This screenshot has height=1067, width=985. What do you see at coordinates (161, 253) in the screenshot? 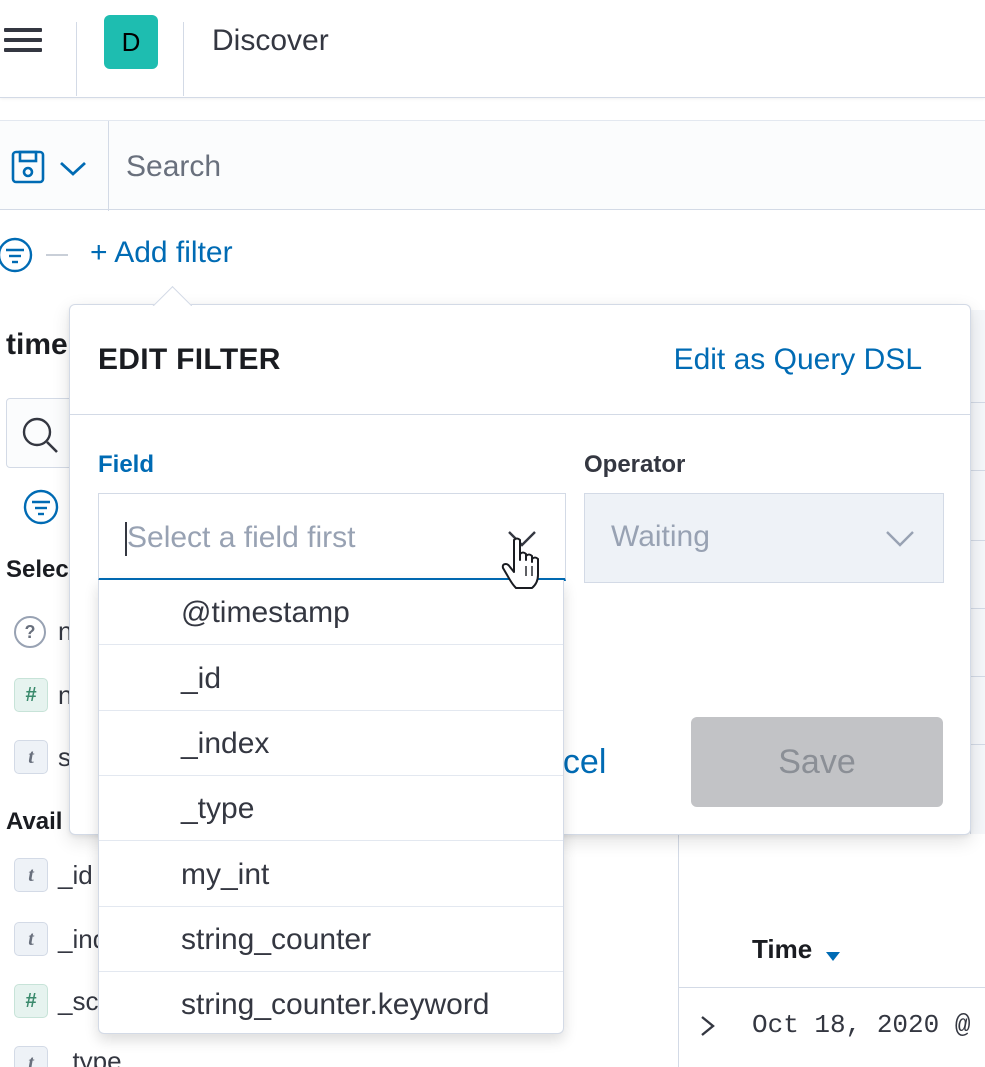
I see `add-filter-link: + Add filter` at bounding box center [161, 253].